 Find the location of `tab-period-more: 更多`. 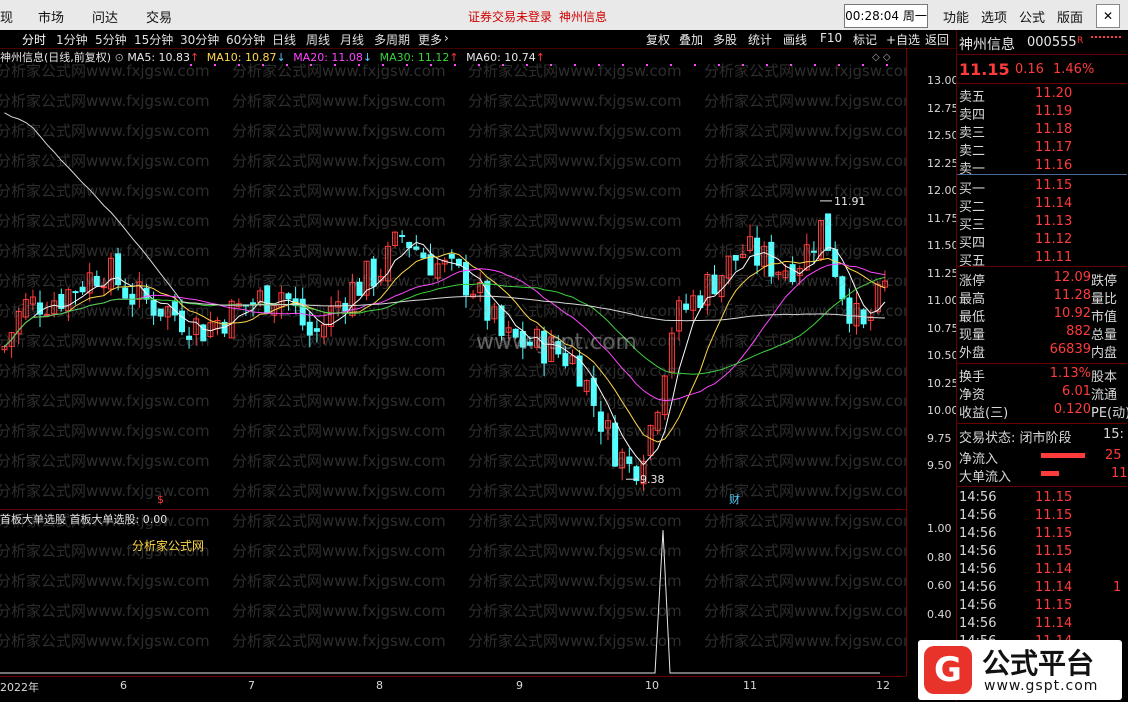

tab-period-more: 更多 is located at coordinates (430, 39).